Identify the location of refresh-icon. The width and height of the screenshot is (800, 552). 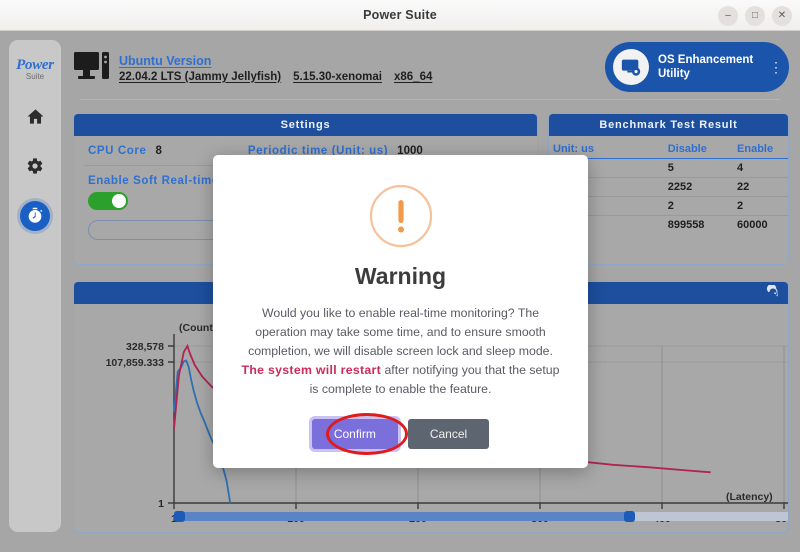
(773, 294).